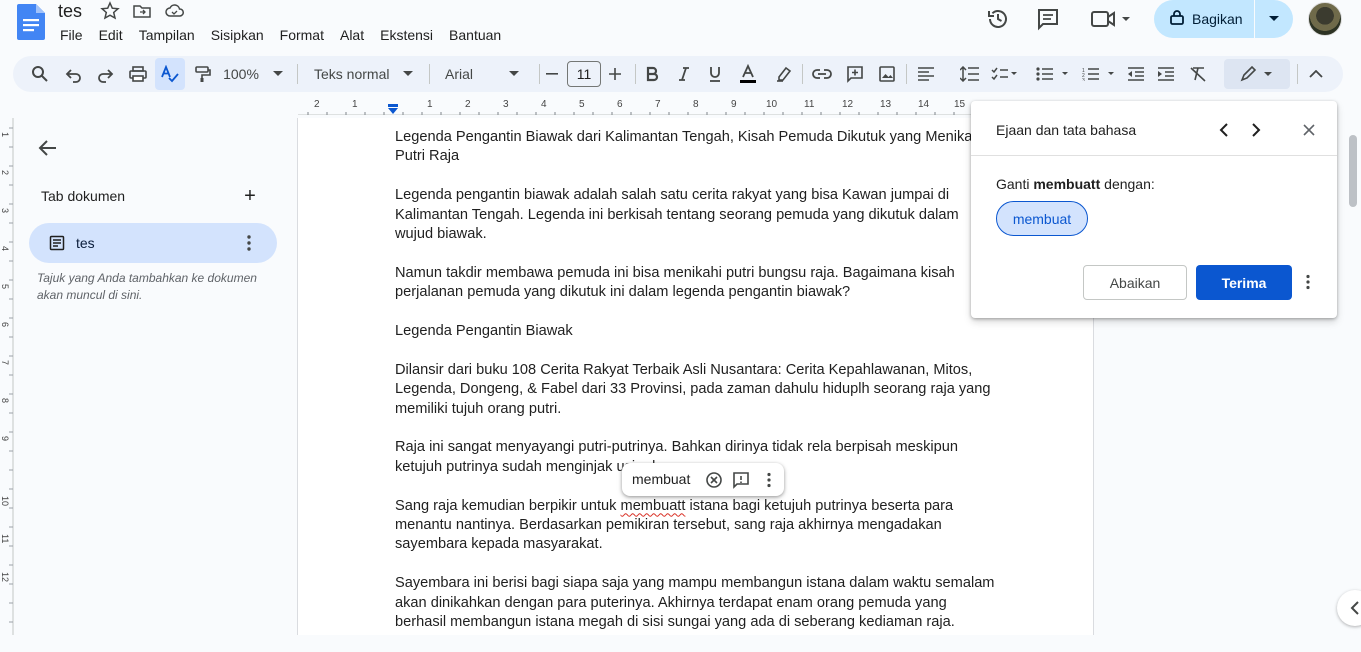  Describe the element at coordinates (48, 148) in the screenshot. I see `back-arrow-icon` at that location.